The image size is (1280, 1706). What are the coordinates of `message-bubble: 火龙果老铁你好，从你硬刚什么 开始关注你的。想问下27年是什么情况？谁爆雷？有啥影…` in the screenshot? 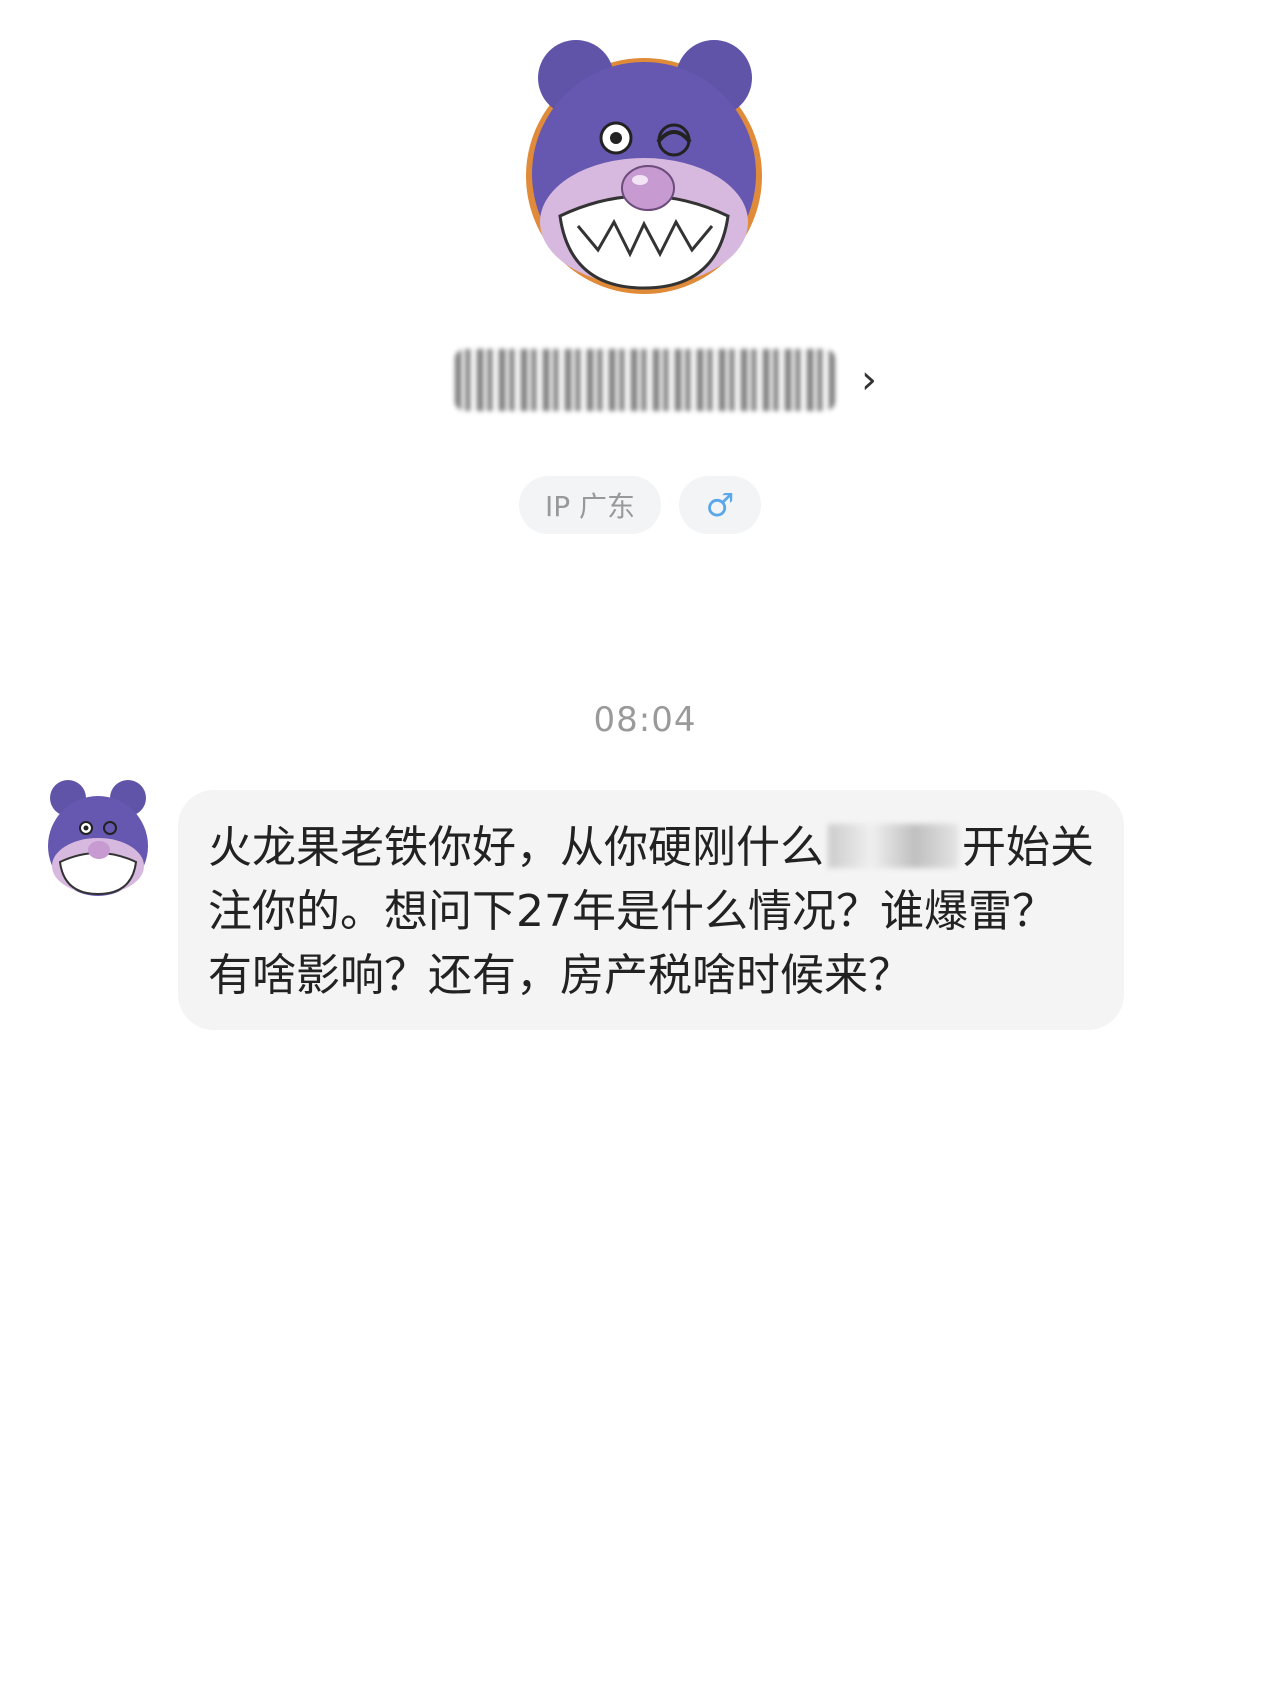 It's located at (651, 910).